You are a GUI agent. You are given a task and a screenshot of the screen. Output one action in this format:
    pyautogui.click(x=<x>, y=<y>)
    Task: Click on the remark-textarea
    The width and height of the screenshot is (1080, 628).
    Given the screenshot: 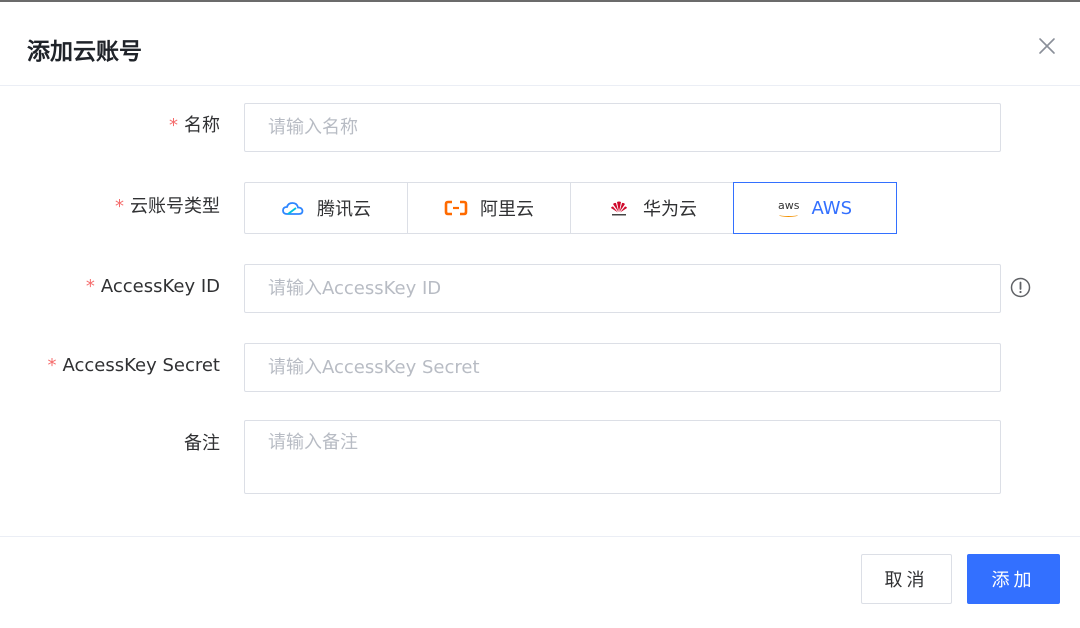 What is the action you would take?
    pyautogui.click(x=622, y=457)
    